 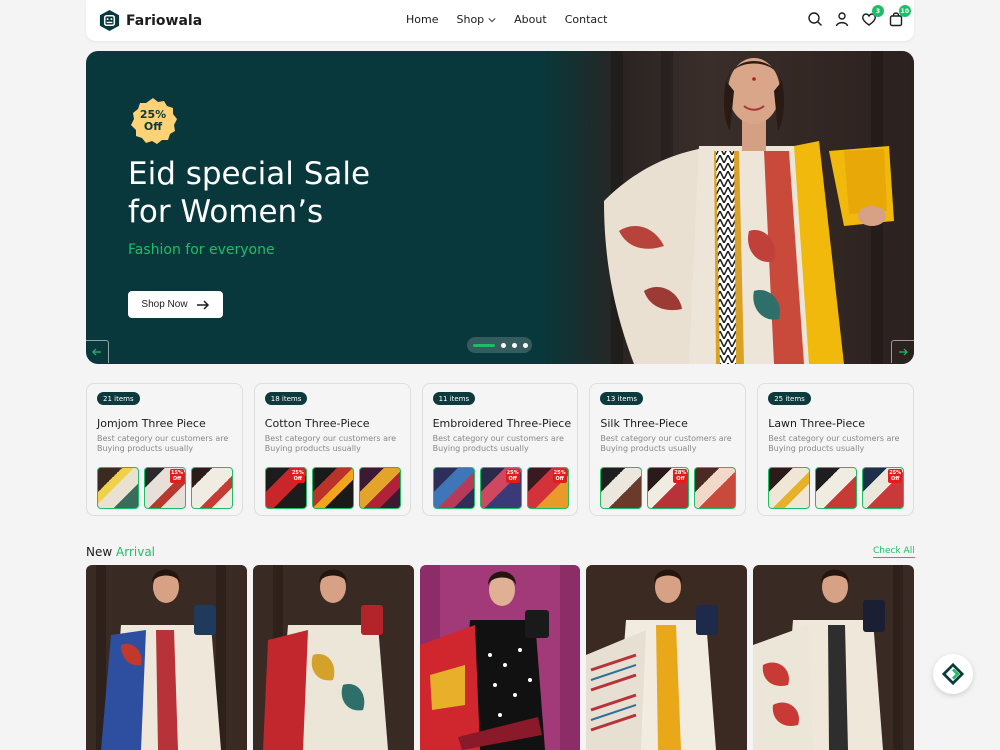 What do you see at coordinates (136, 552) in the screenshot?
I see `new-arrival-heading-part2: Arrival` at bounding box center [136, 552].